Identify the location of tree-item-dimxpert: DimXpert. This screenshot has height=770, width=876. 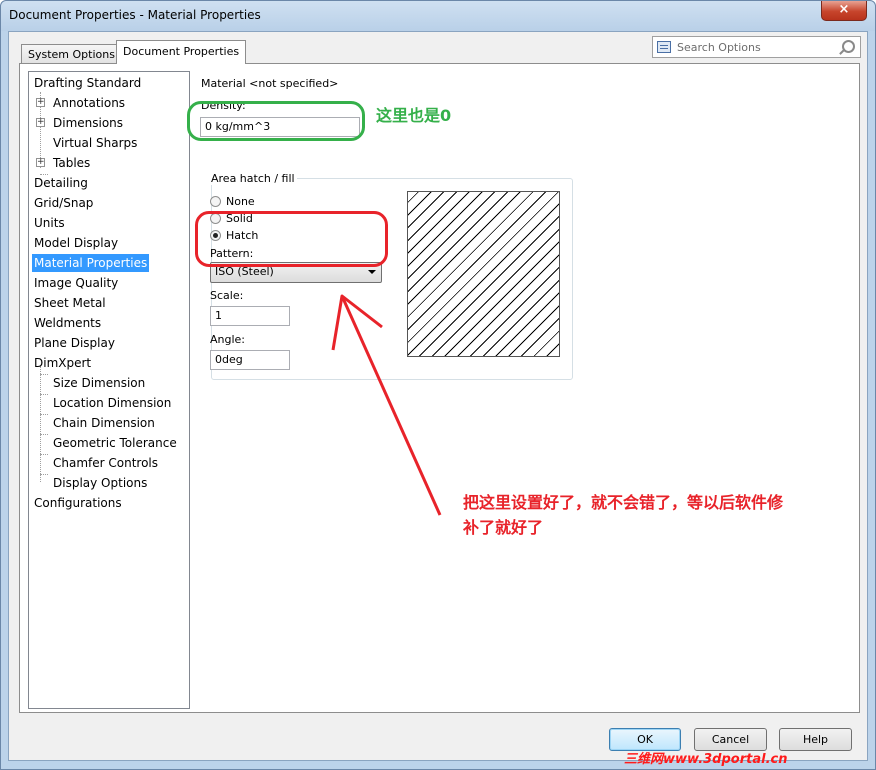
(62, 363).